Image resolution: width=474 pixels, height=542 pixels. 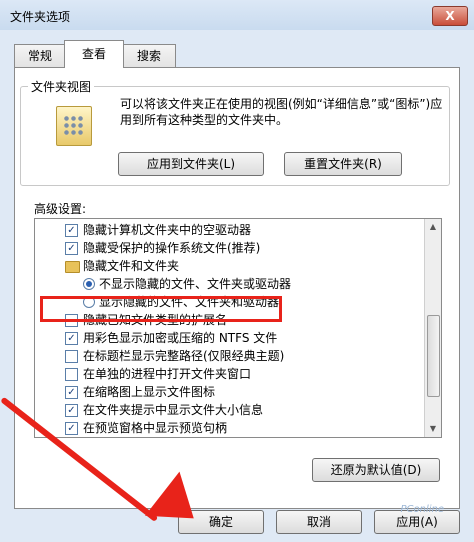 What do you see at coordinates (71, 392) in the screenshot?
I see `checkbox-thumbnail-icons: ✓` at bounding box center [71, 392].